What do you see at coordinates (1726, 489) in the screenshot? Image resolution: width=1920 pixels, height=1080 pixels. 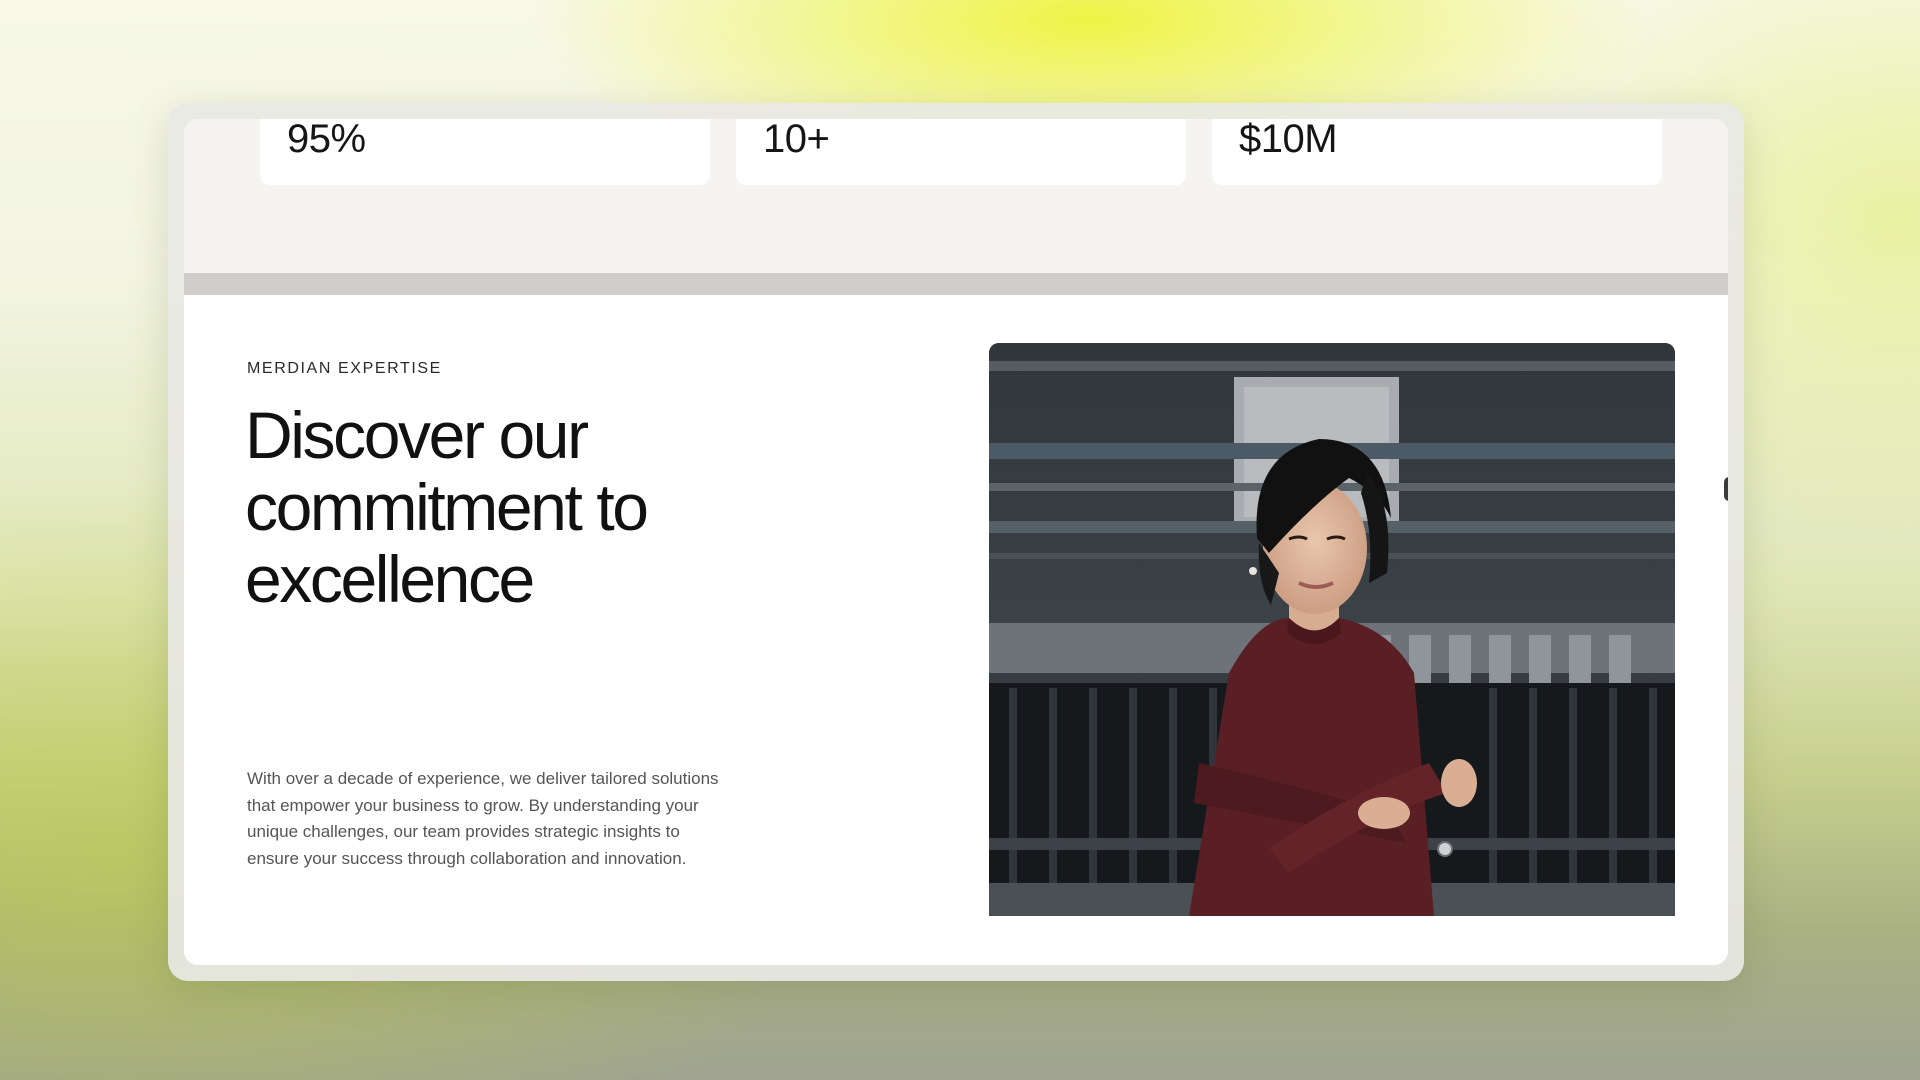 I see `carousel-handle` at bounding box center [1726, 489].